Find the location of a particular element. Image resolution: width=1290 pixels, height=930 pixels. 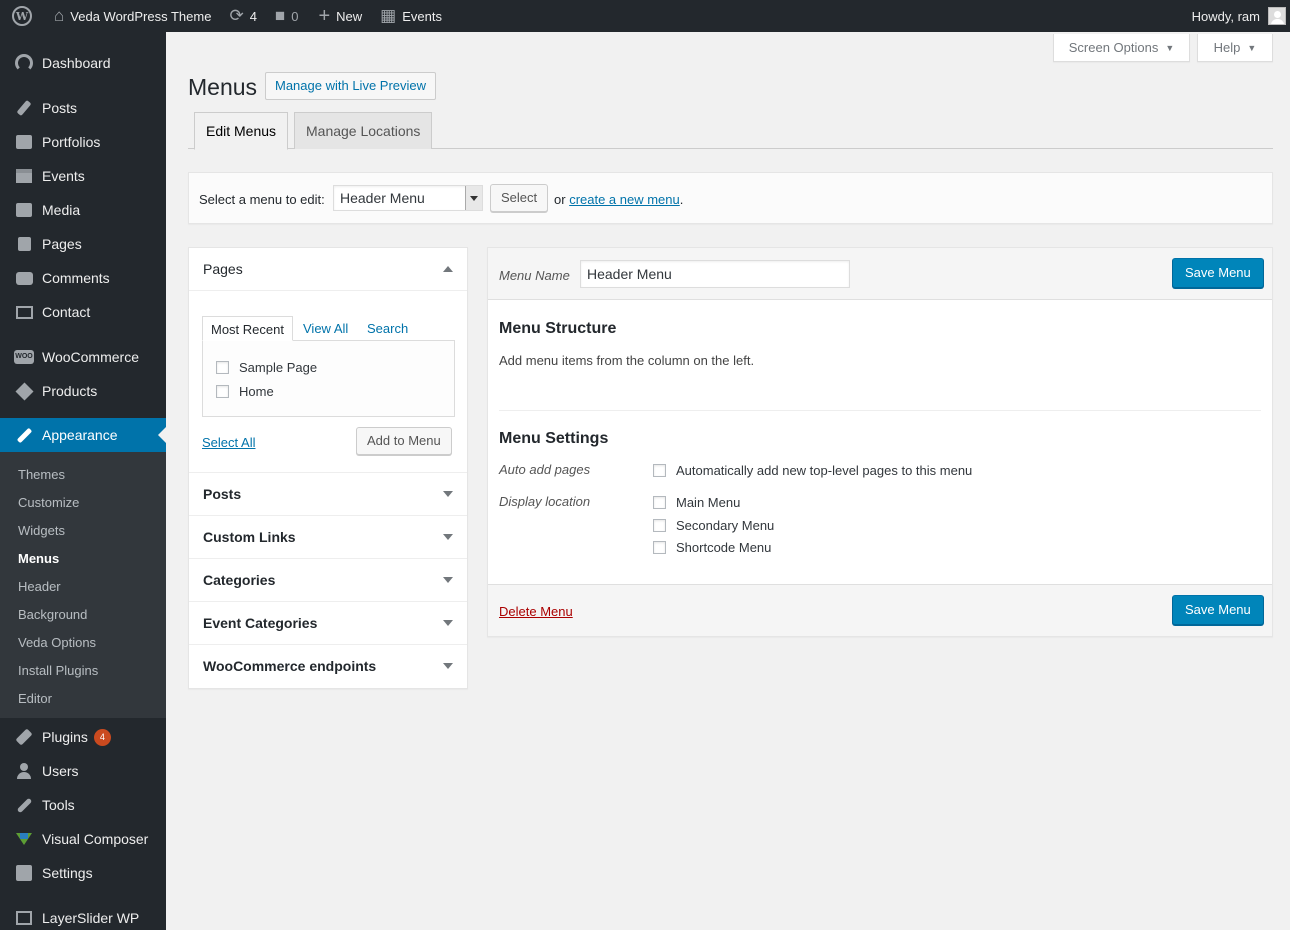

sidebar-item-label: Tools is located at coordinates (58, 805).